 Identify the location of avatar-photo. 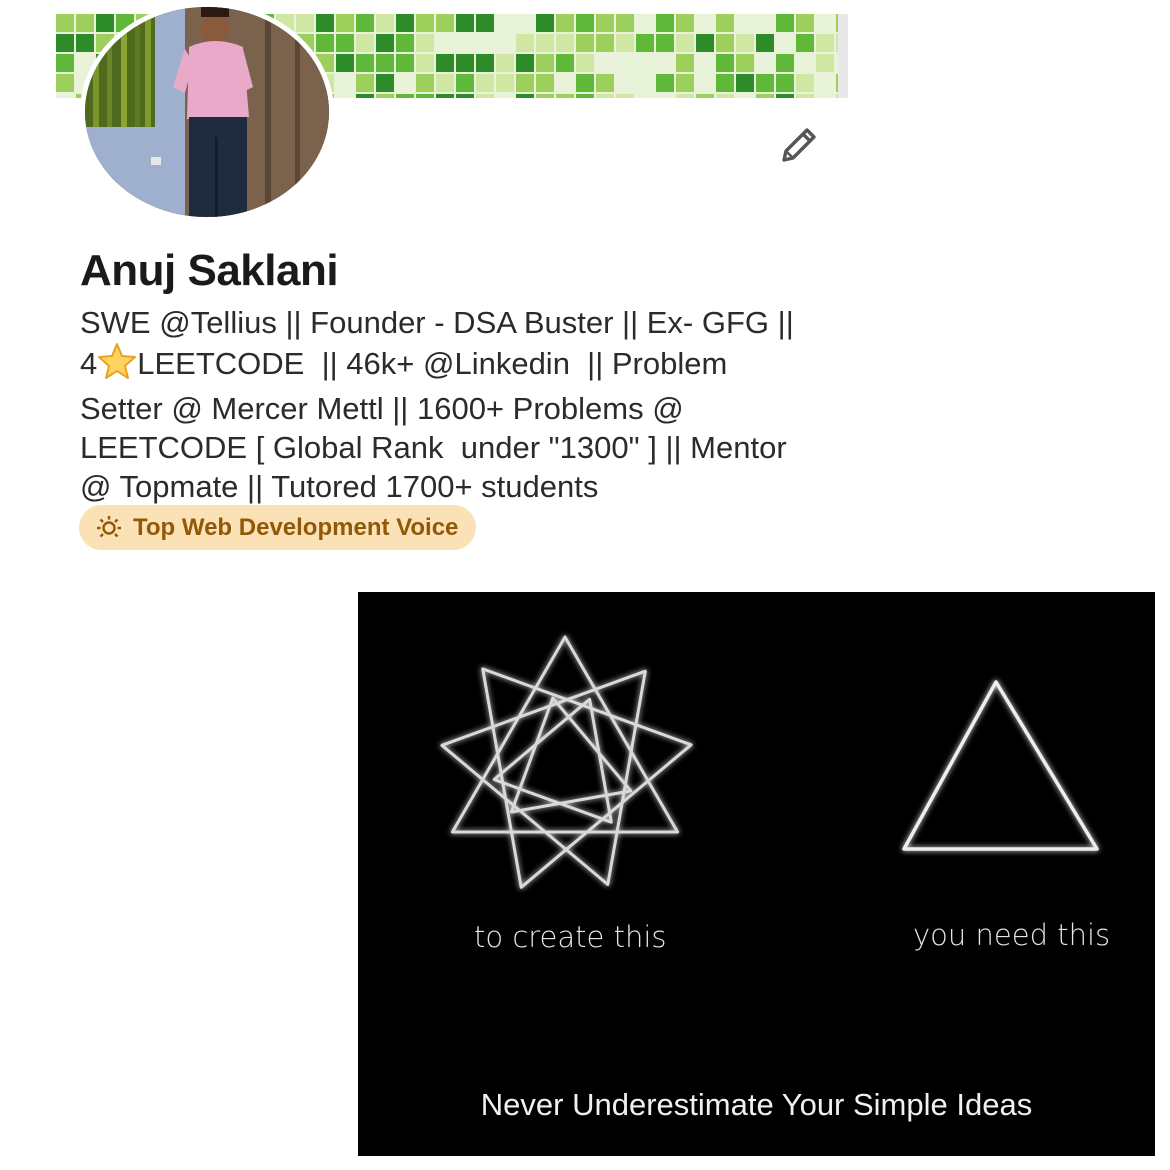
(207, 112).